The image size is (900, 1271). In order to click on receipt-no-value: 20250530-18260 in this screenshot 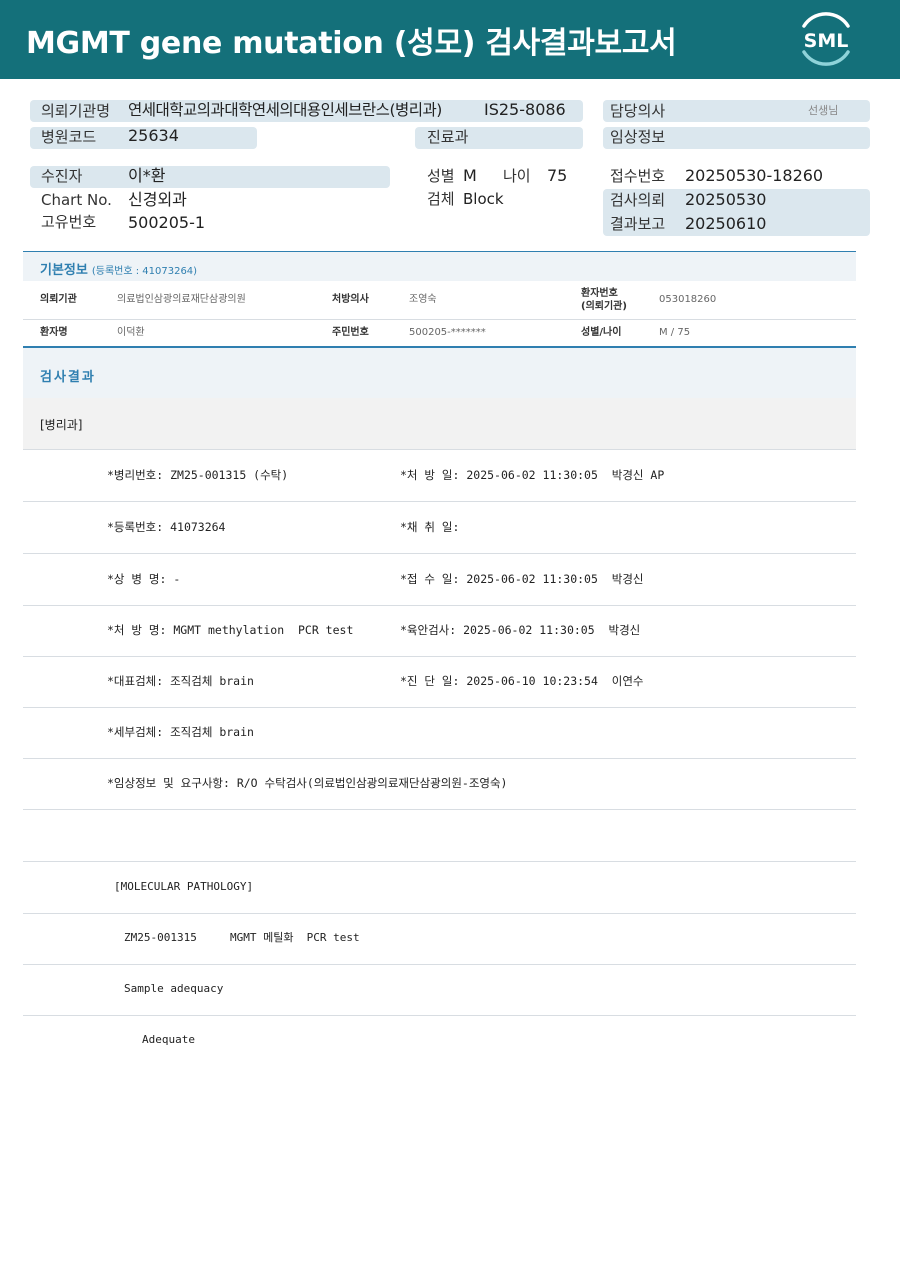, I will do `click(754, 175)`.